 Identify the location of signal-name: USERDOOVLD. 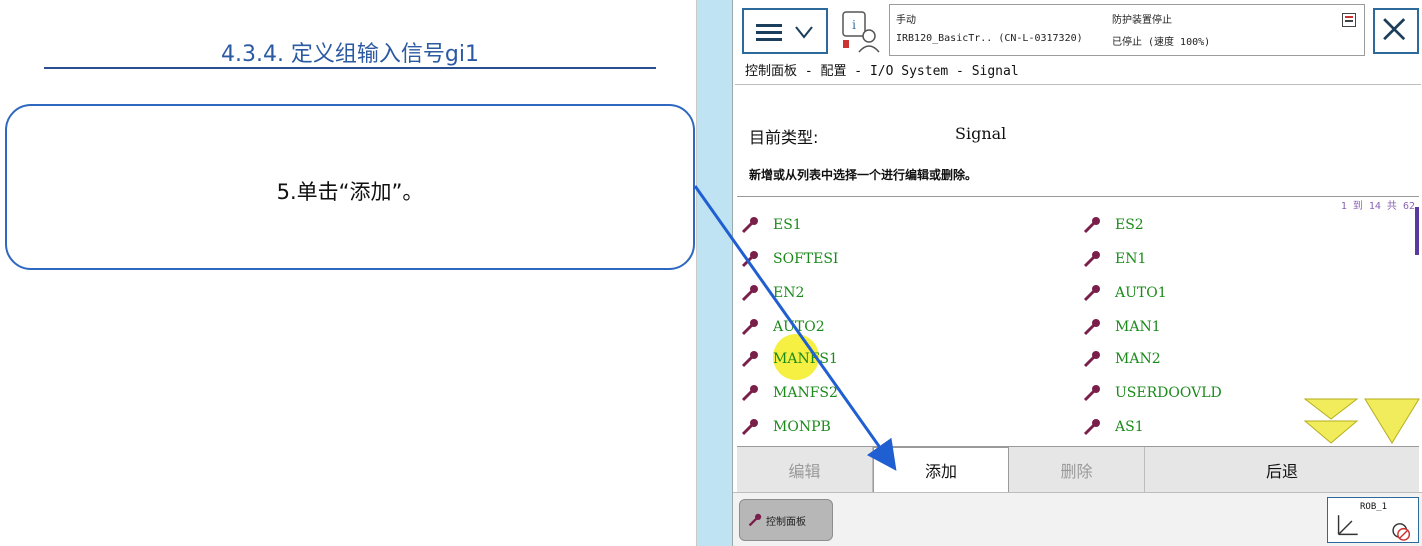
(1168, 393).